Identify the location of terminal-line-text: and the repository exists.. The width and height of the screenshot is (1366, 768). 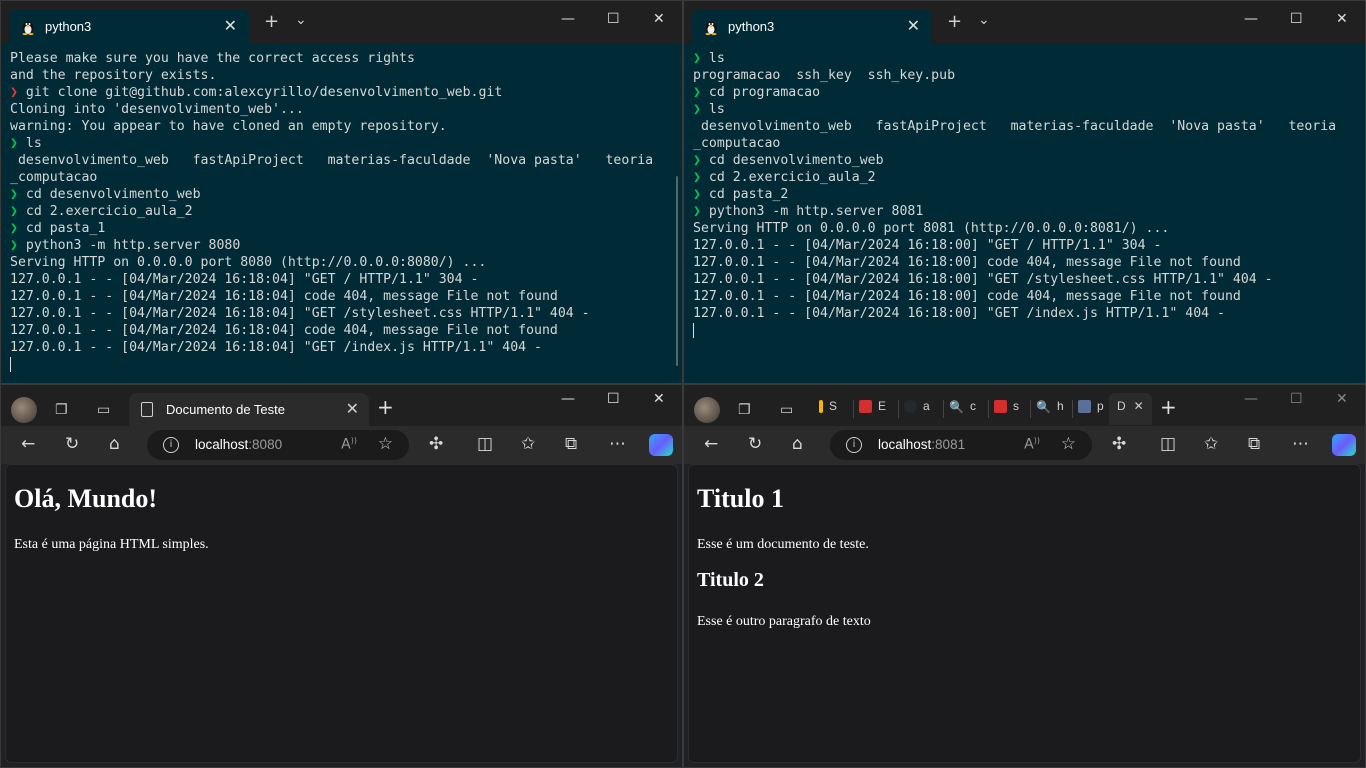
(113, 75).